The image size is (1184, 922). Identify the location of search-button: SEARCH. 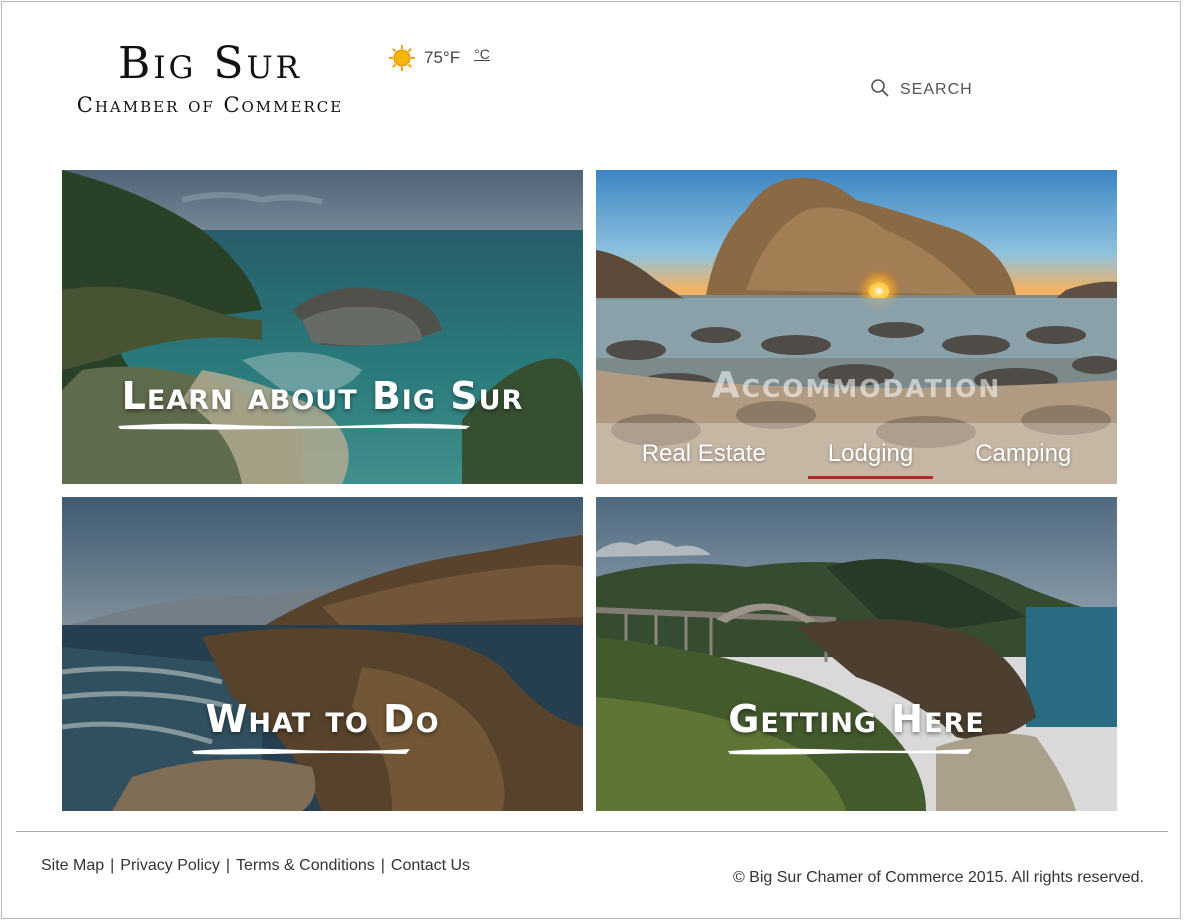
(921, 90).